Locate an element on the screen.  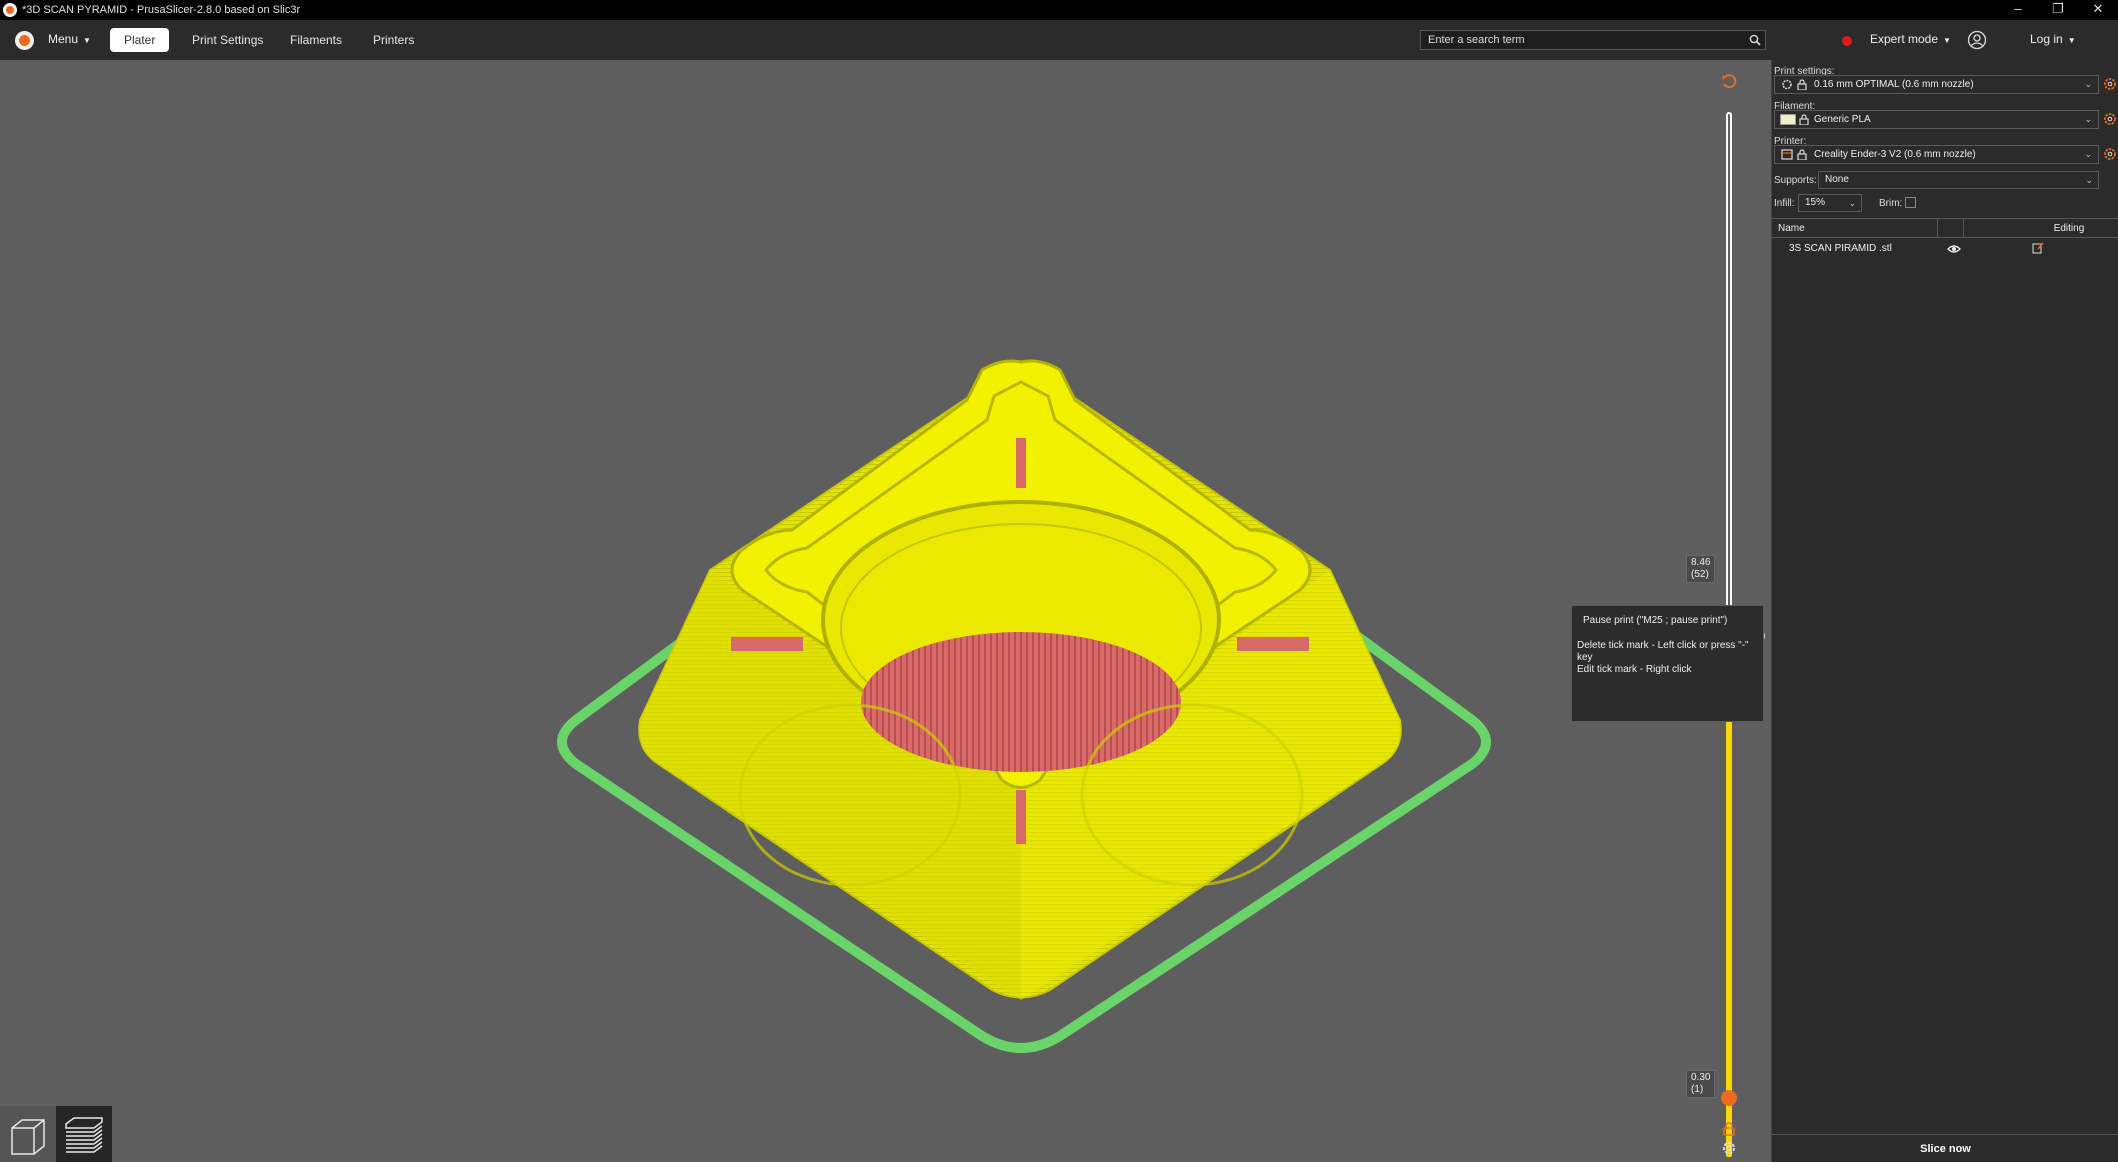
object-list-header: Name Editing is located at coordinates (1945, 228).